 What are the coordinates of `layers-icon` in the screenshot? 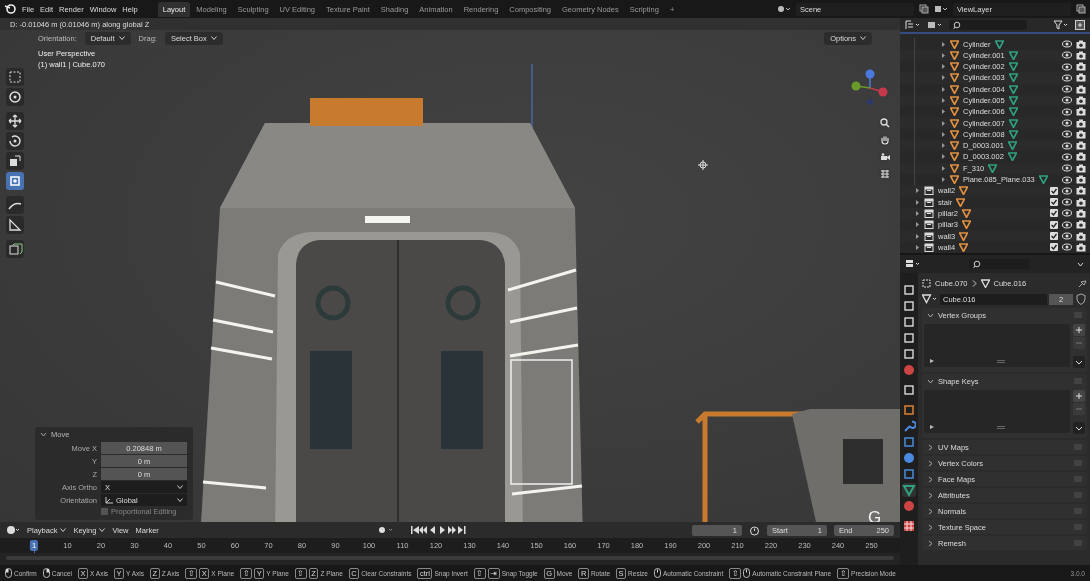 It's located at (941, 9).